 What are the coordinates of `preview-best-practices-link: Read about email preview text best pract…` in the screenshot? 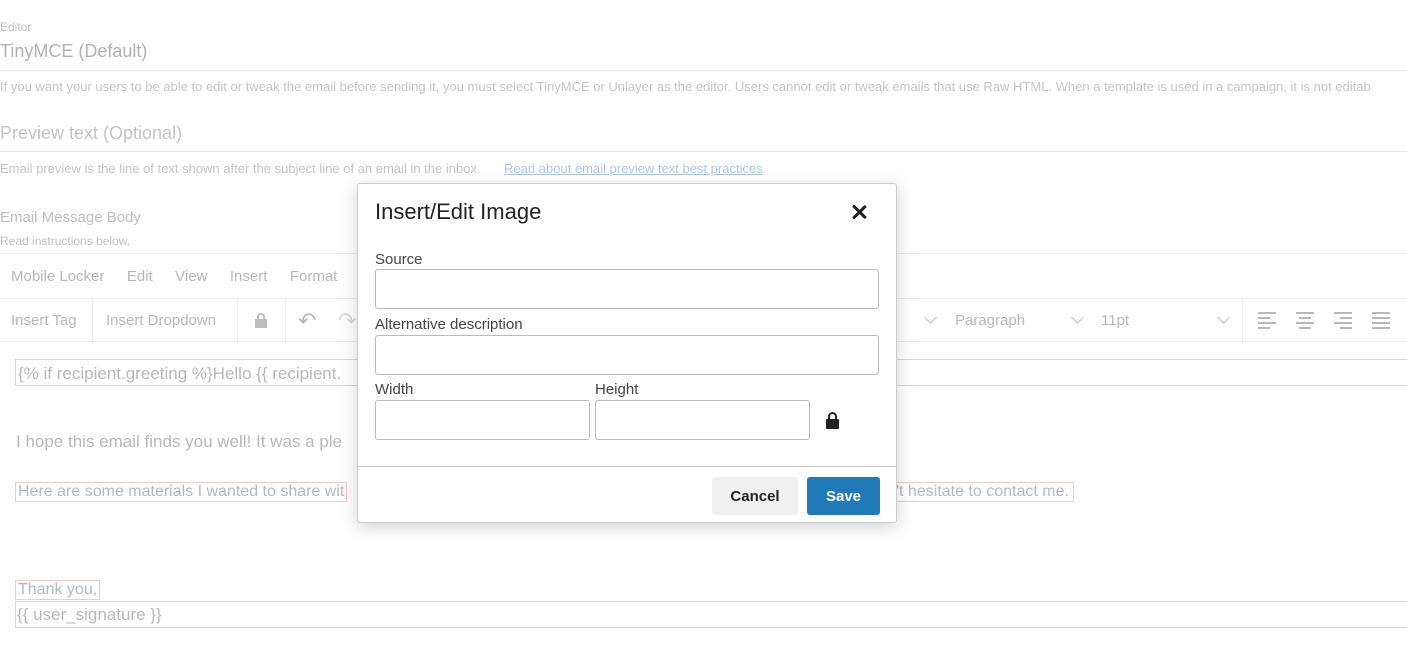 It's located at (633, 168).